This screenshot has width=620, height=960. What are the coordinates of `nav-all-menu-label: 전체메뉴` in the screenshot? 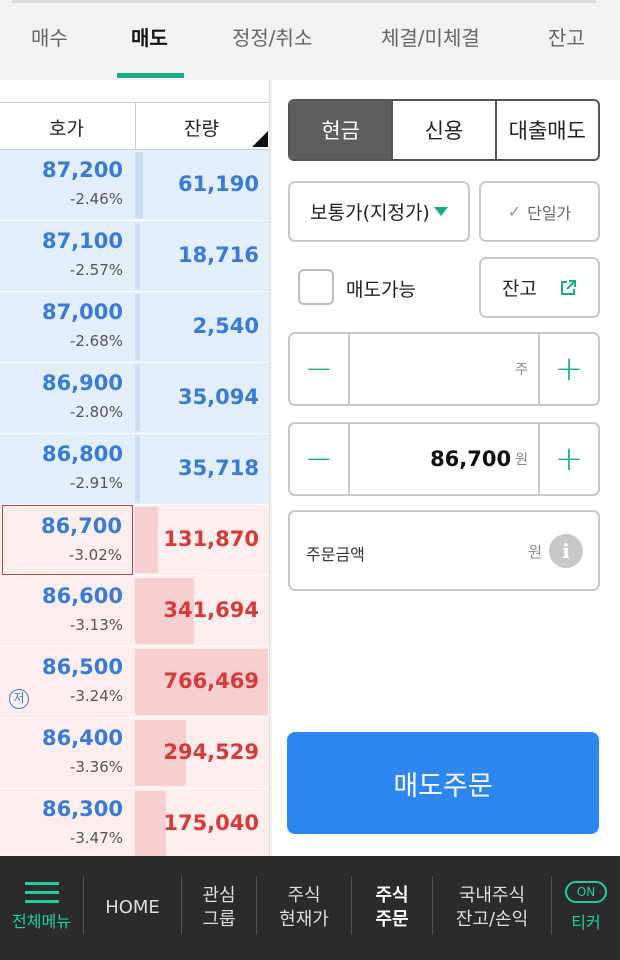 It's located at (41, 921).